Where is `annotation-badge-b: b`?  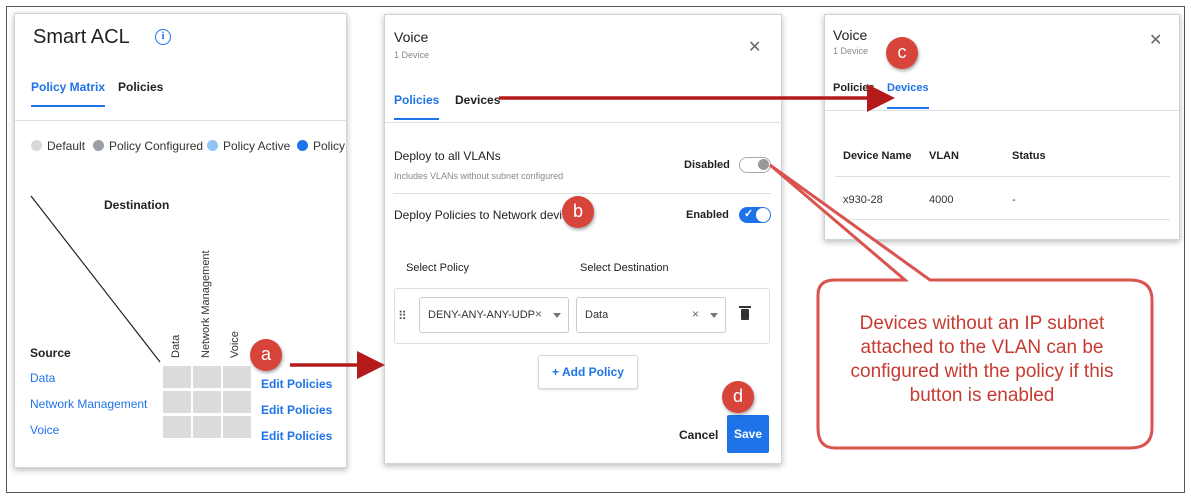
annotation-badge-b: b is located at coordinates (578, 212).